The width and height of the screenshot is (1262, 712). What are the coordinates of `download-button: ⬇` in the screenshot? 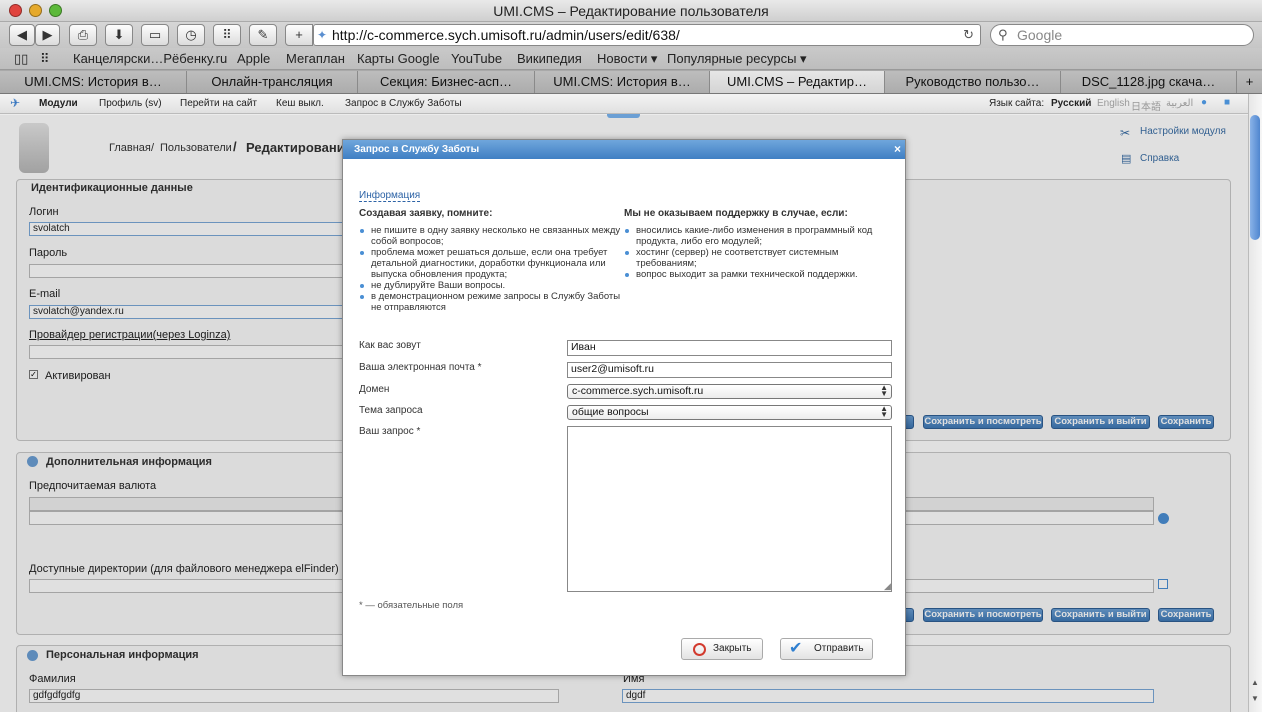 It's located at (119, 35).